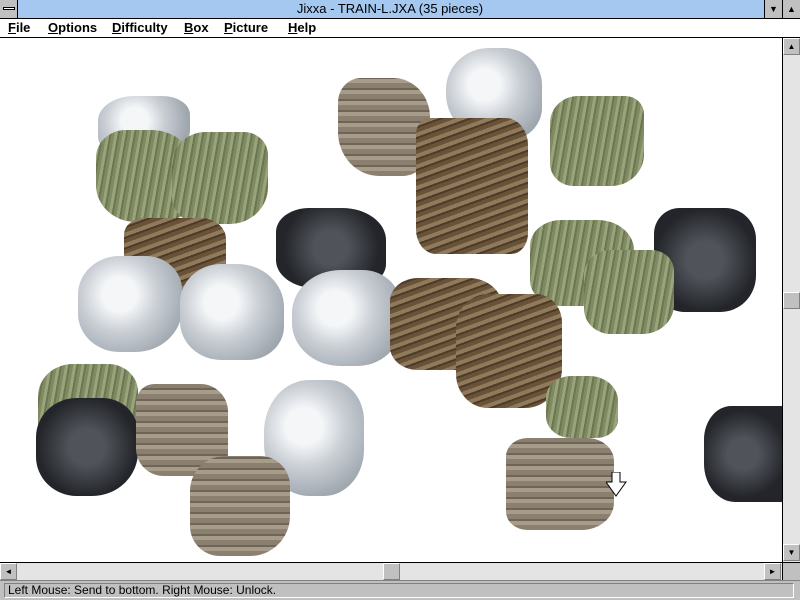 This screenshot has height=600, width=800. What do you see at coordinates (19, 27) in the screenshot?
I see `menu-file: File` at bounding box center [19, 27].